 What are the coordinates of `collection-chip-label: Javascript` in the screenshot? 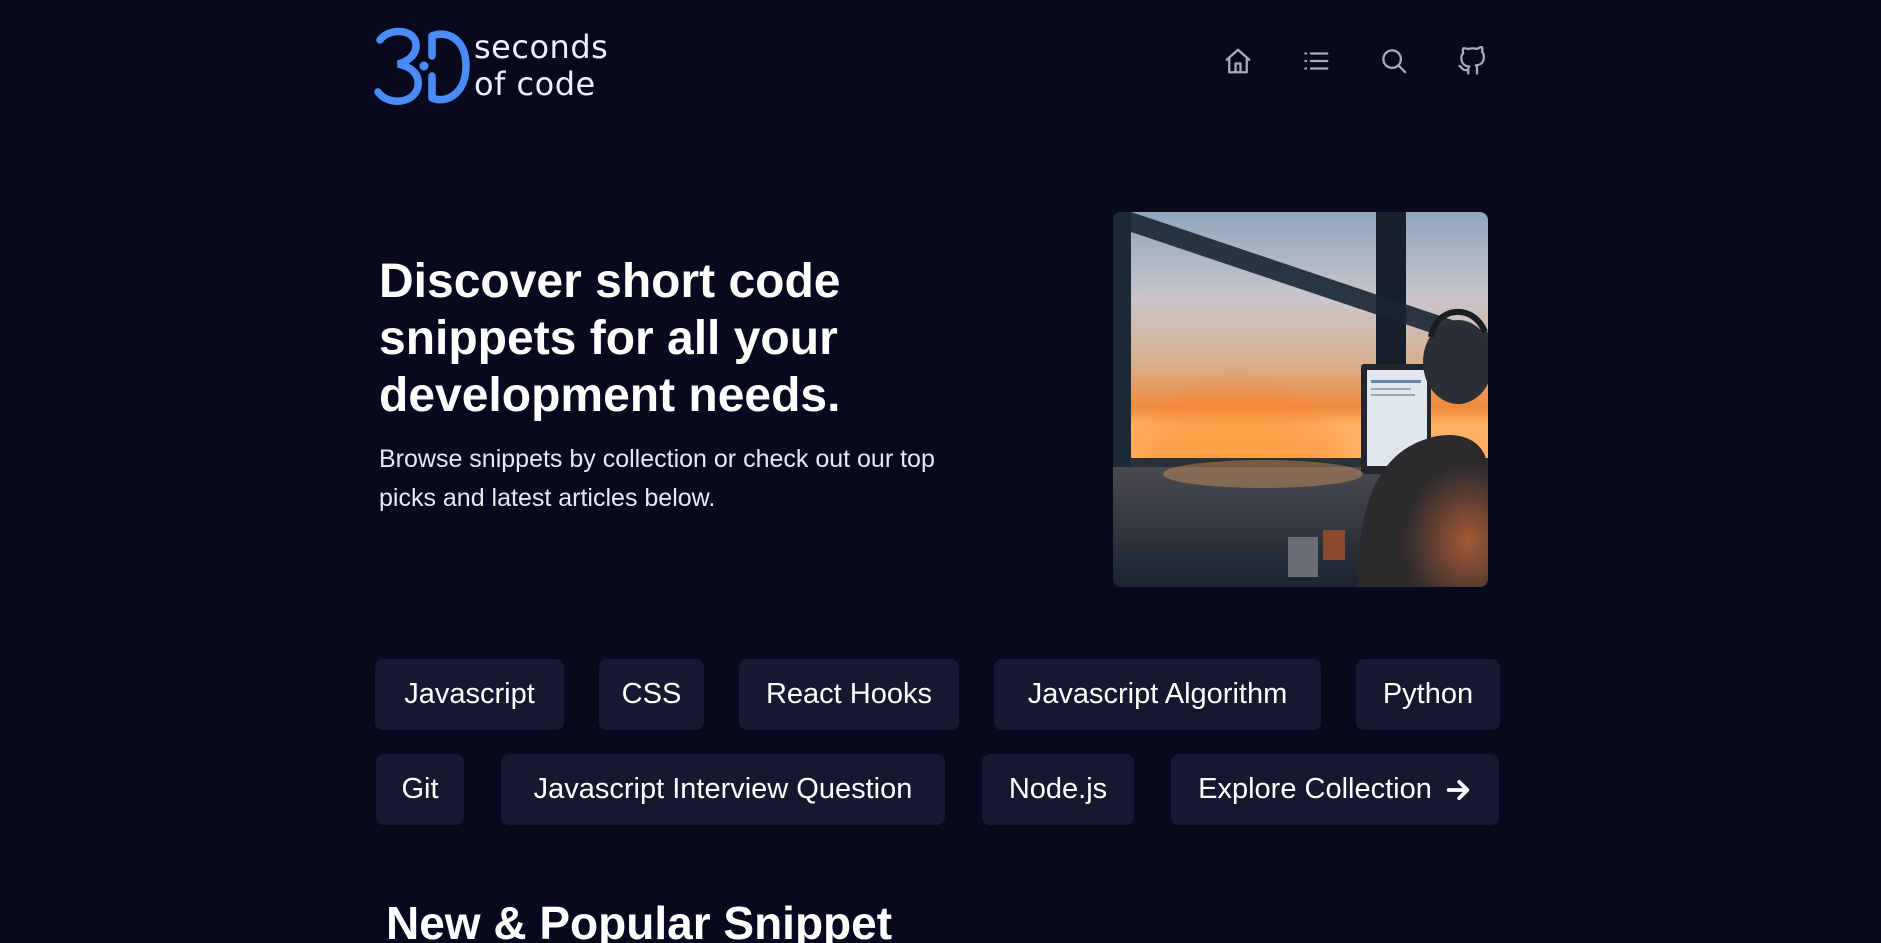 It's located at (469, 694).